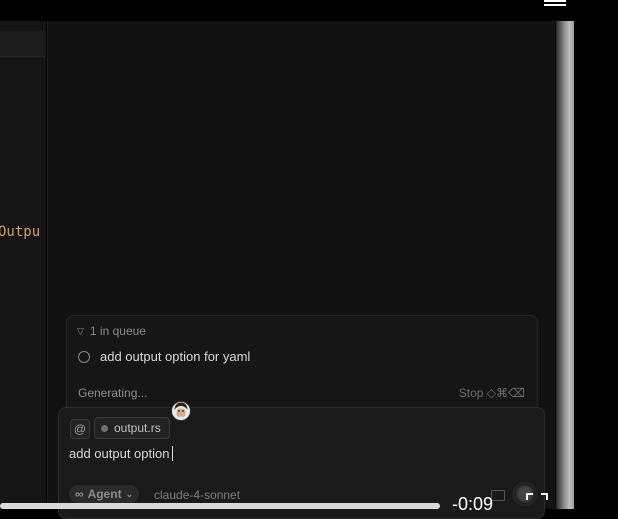 This screenshot has width=618, height=519. I want to click on stop-button: Stop ◇⌘⌫, so click(492, 393).